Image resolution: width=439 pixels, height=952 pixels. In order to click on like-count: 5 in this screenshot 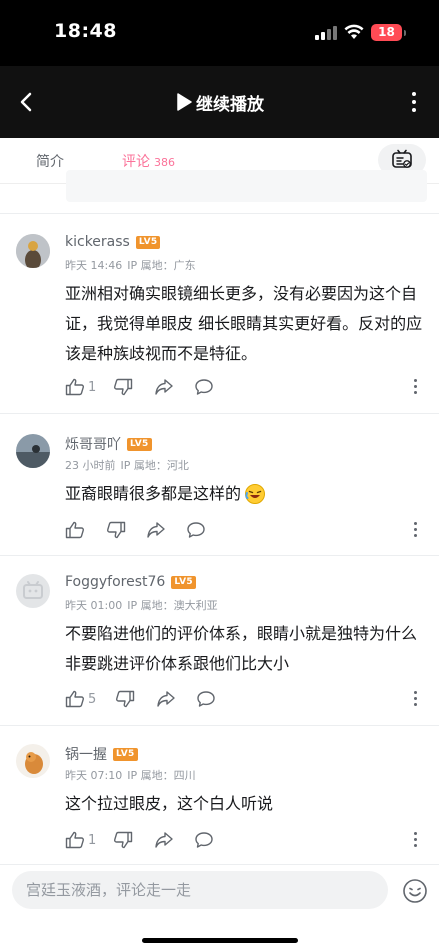, I will do `click(92, 699)`.